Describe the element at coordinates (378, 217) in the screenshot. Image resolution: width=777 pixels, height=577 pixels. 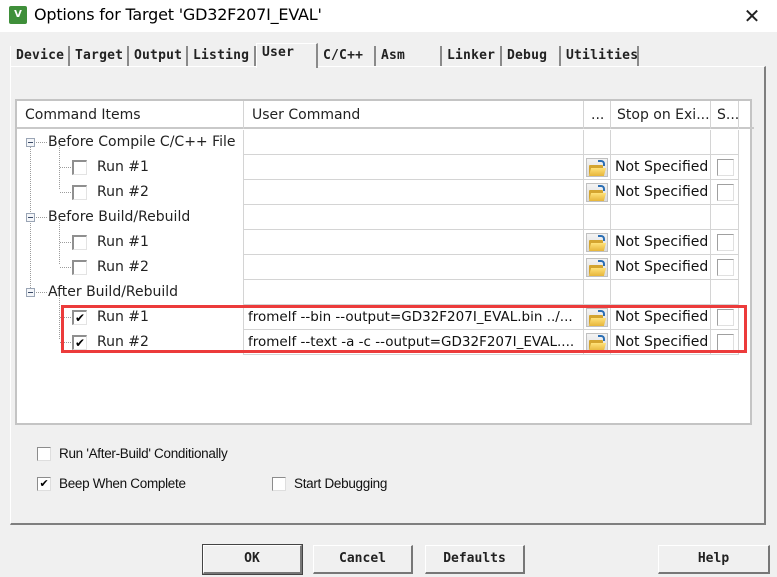
I see `group-row-before-build: Before Build/Rebuild` at that location.